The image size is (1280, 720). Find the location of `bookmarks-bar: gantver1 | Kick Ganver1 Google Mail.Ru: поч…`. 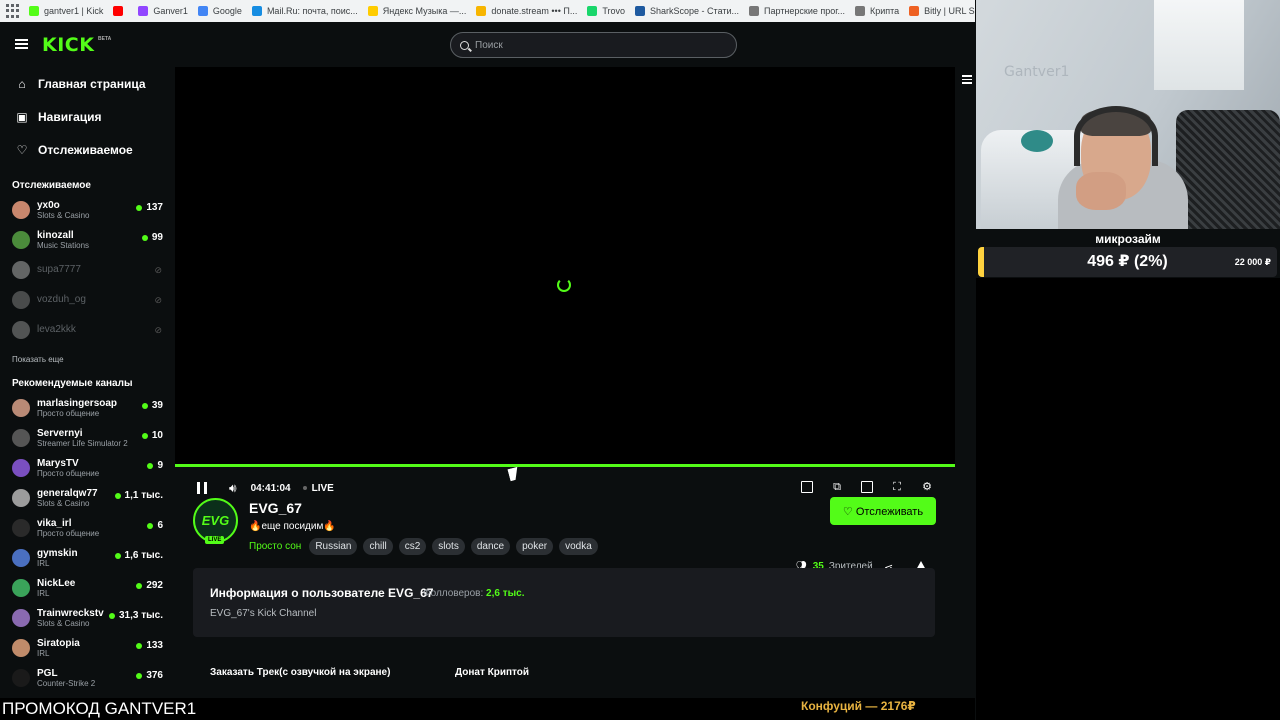

bookmarks-bar: gantver1 | Kick Ganver1 Google Mail.Ru: поч… is located at coordinates (487, 11).